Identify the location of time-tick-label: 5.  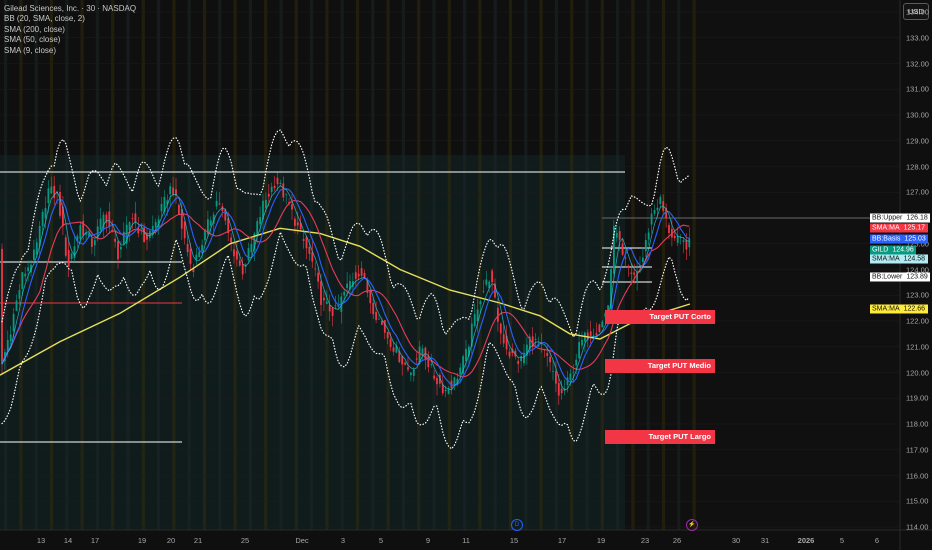
(842, 540).